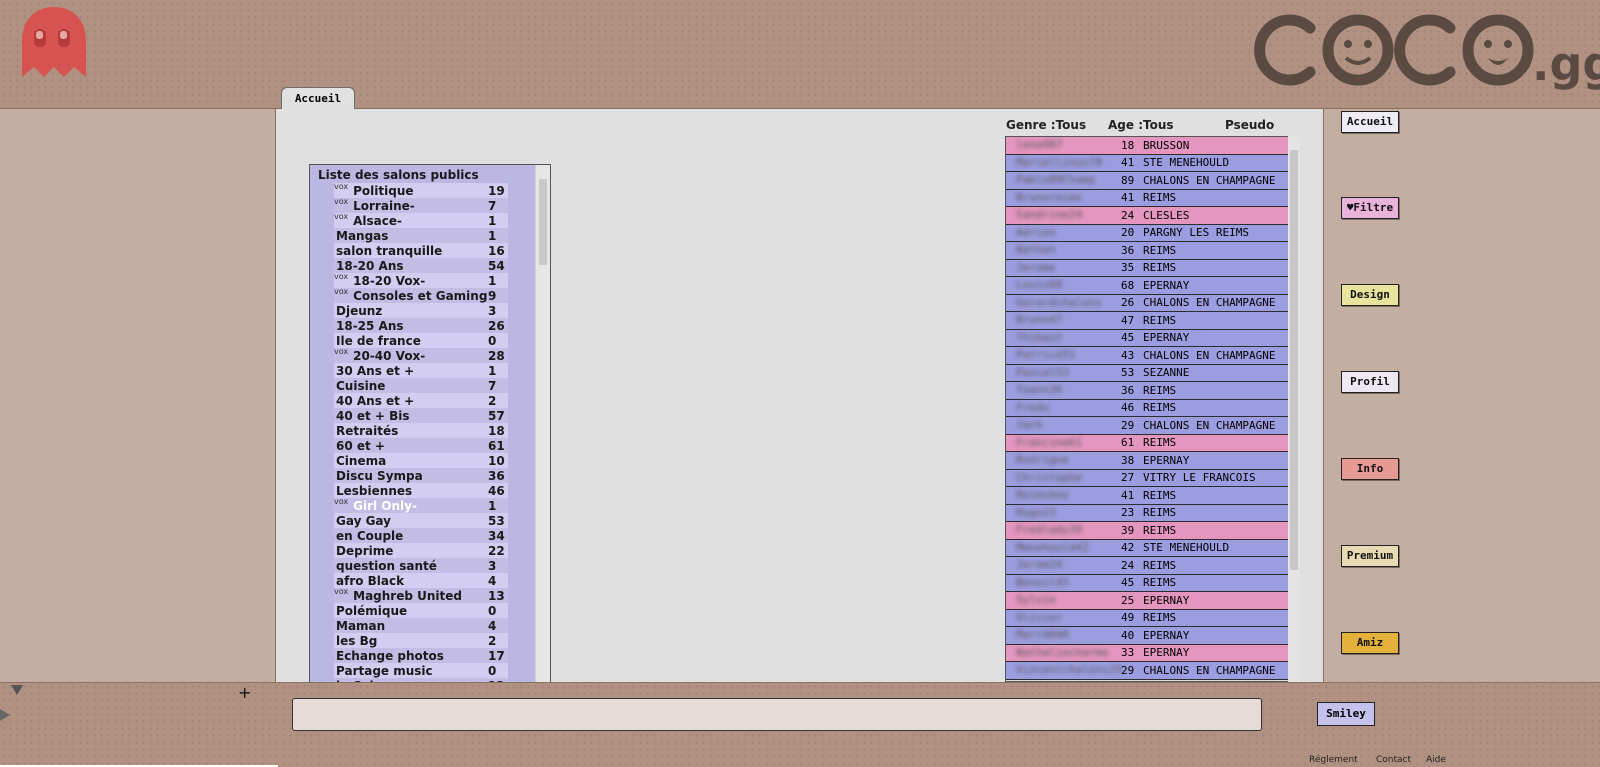 This screenshot has height=767, width=1600. Describe the element at coordinates (1147, 653) in the screenshot. I see `user-row: Nathaliecharme 33 EPERNAY` at that location.